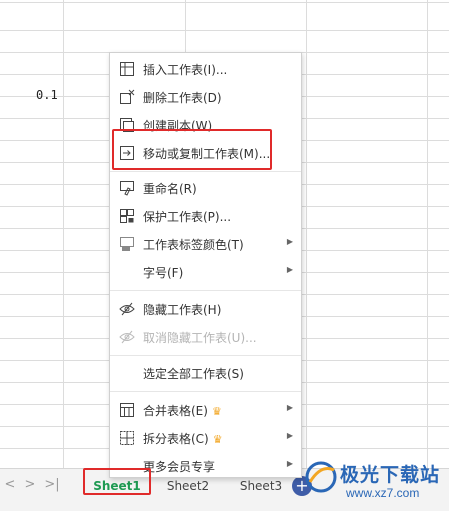 The image size is (449, 511). I want to click on menu-item-label: 隐藏工作表(H), so click(182, 310).